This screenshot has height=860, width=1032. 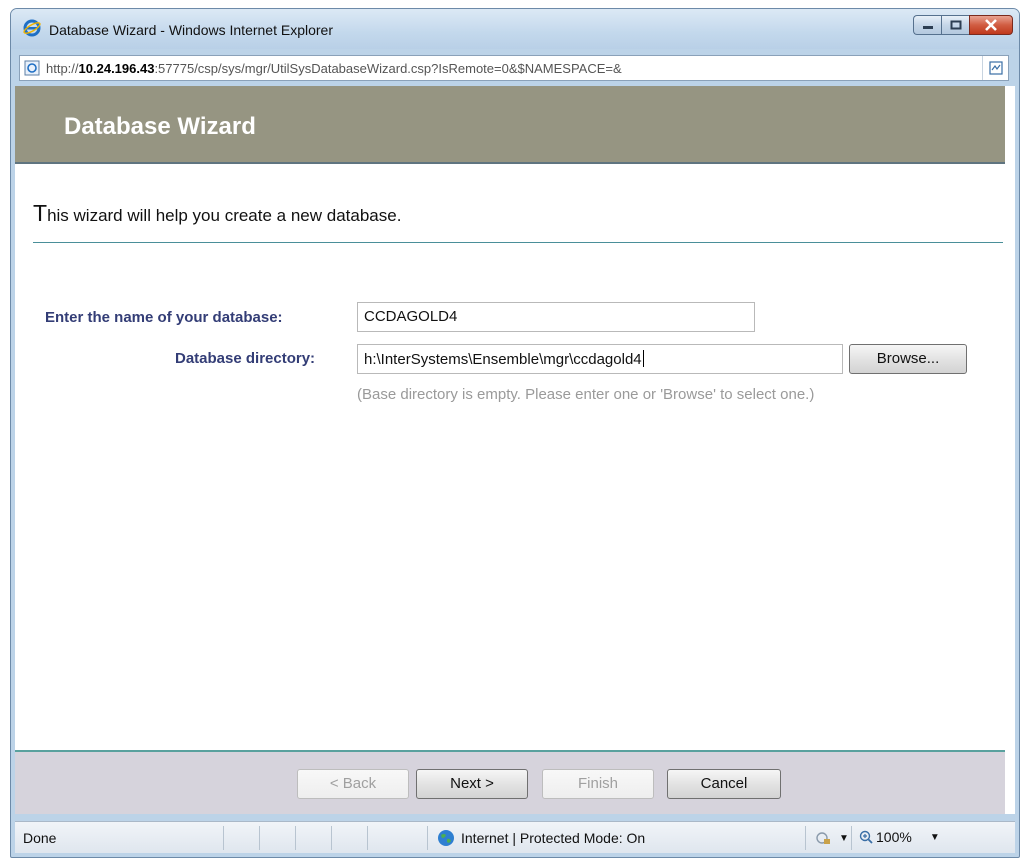 I want to click on cancel-button: Cancel, so click(x=724, y=784).